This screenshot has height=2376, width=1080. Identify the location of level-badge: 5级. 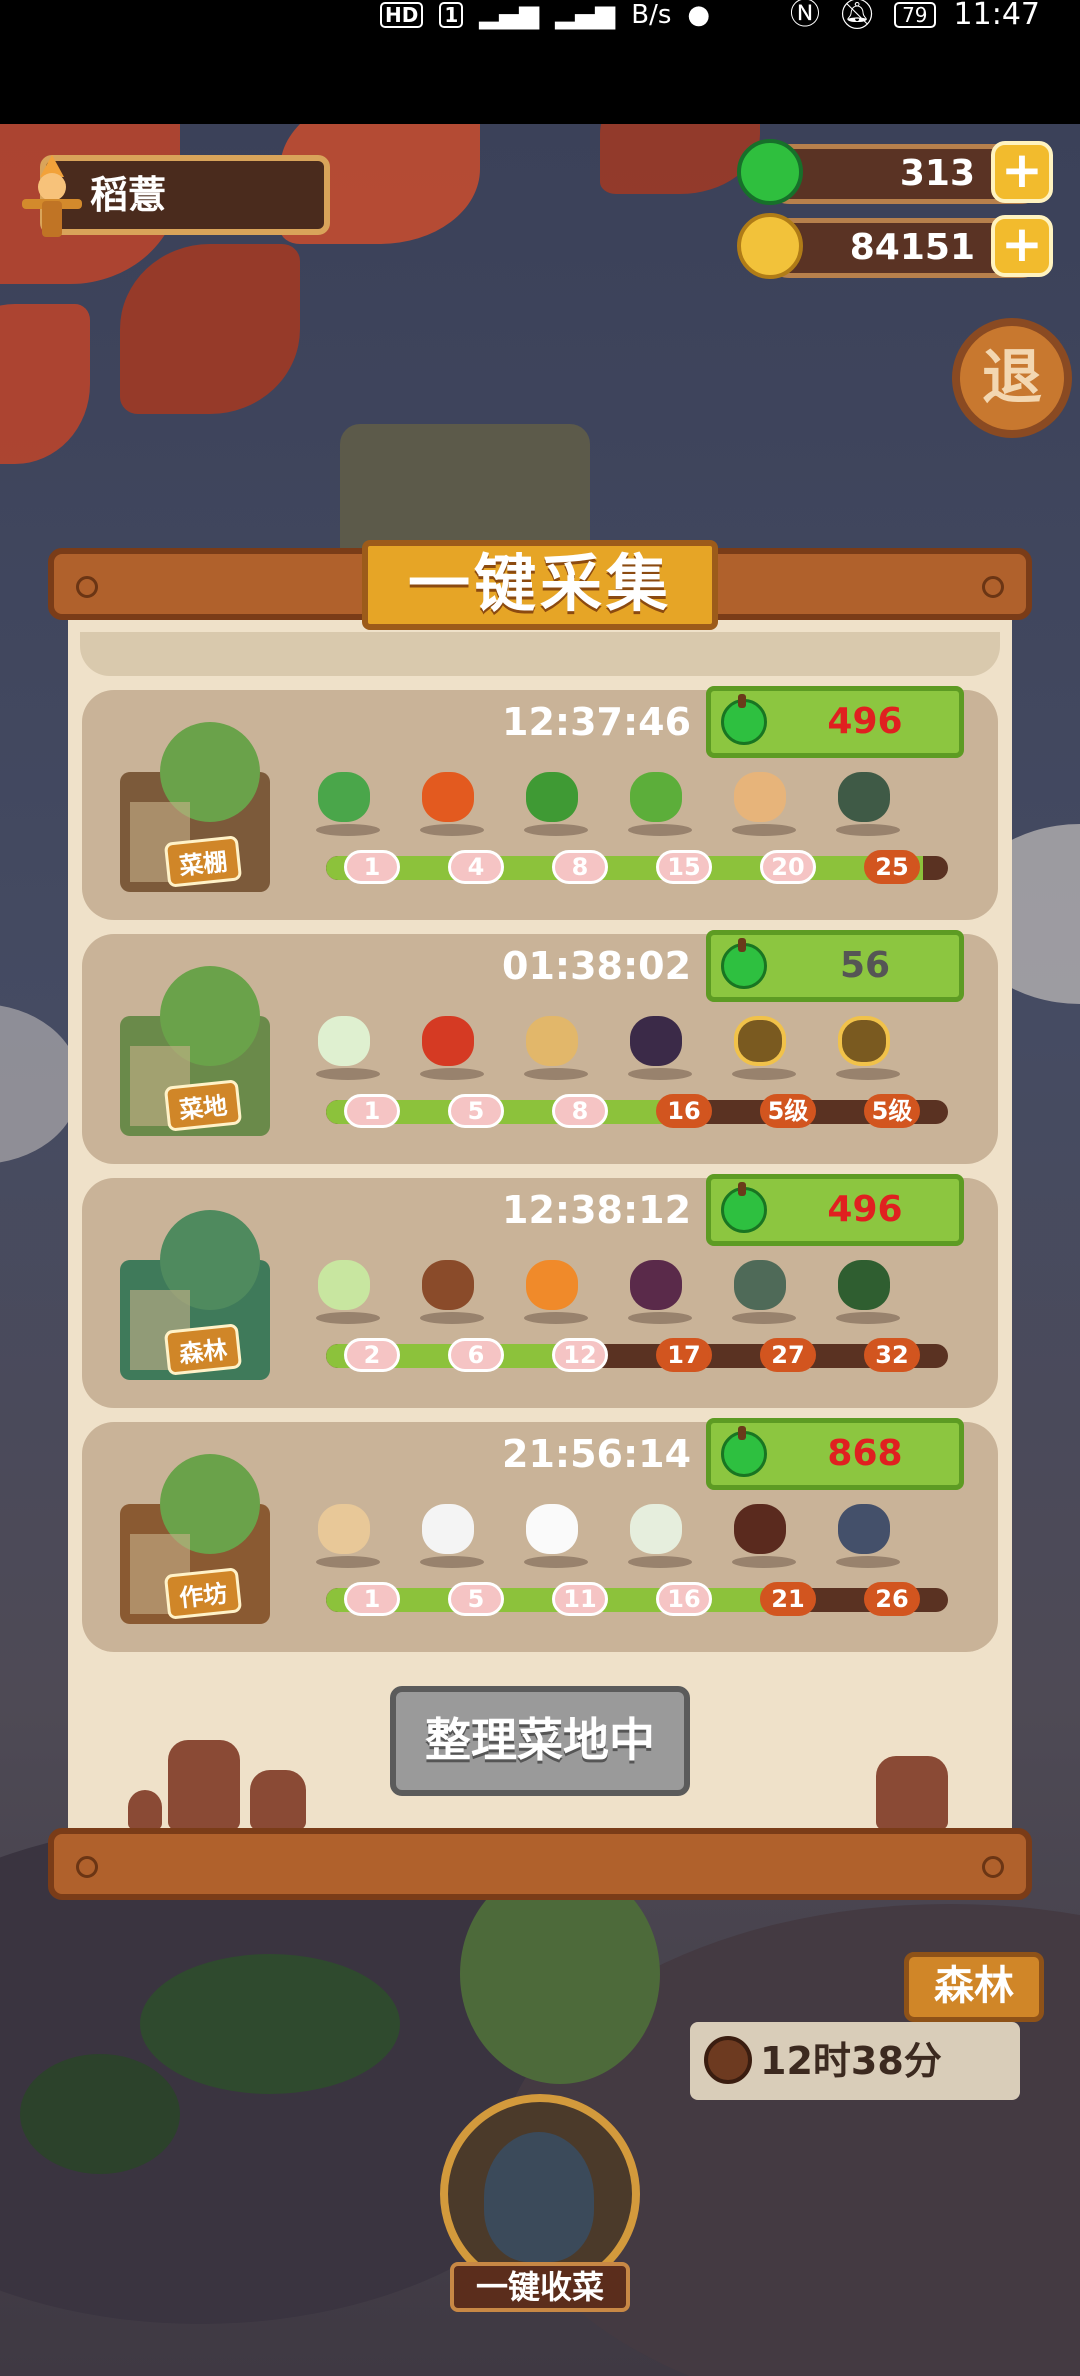
(892, 1111).